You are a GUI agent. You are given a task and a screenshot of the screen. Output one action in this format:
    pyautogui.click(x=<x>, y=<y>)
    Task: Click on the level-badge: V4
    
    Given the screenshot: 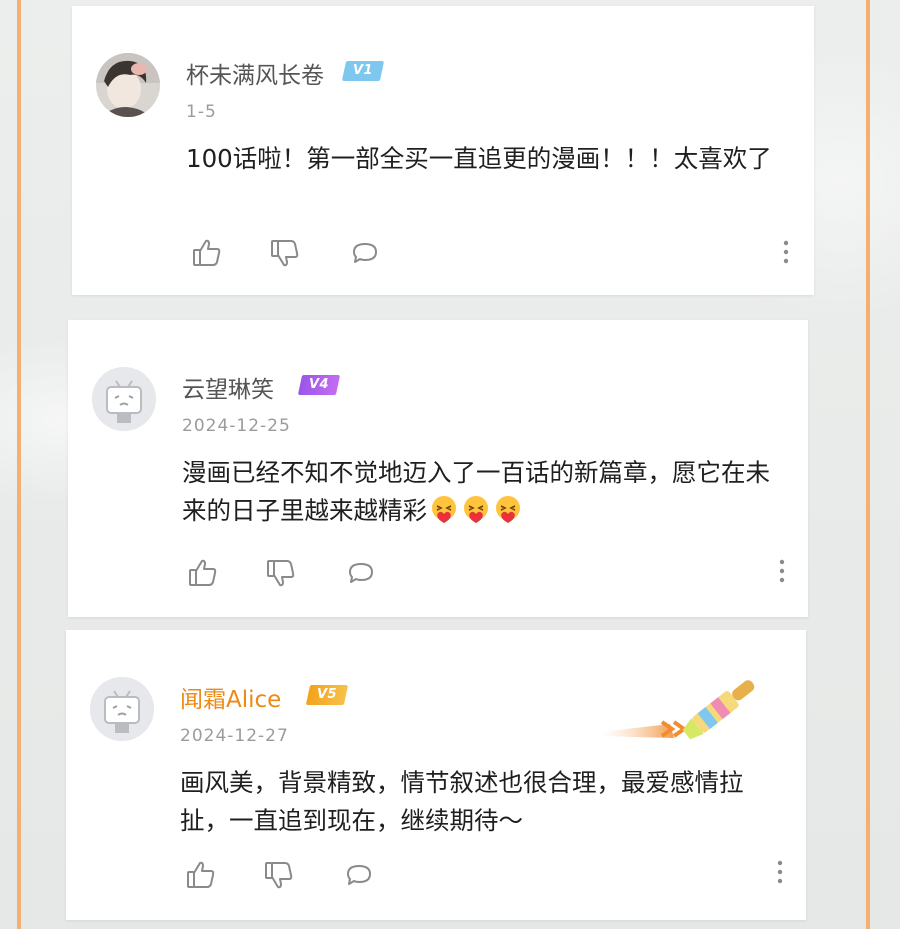 What is the action you would take?
    pyautogui.click(x=319, y=385)
    